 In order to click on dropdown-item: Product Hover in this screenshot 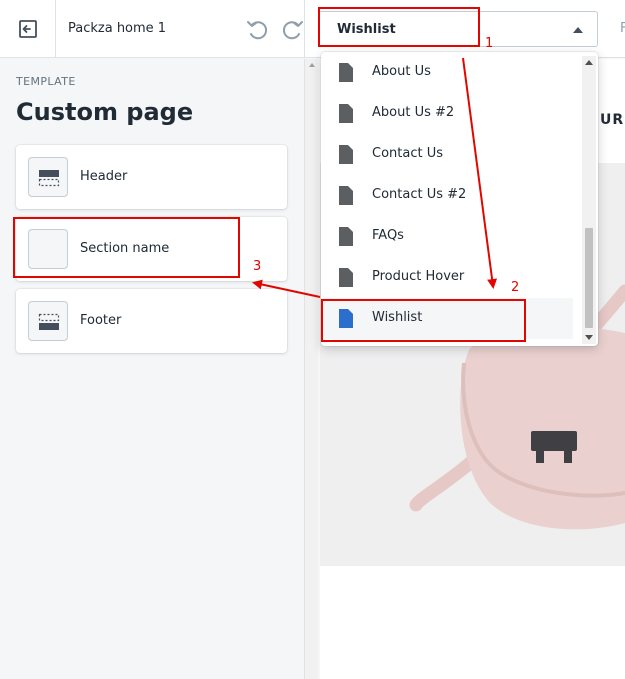, I will do `click(447, 277)`.